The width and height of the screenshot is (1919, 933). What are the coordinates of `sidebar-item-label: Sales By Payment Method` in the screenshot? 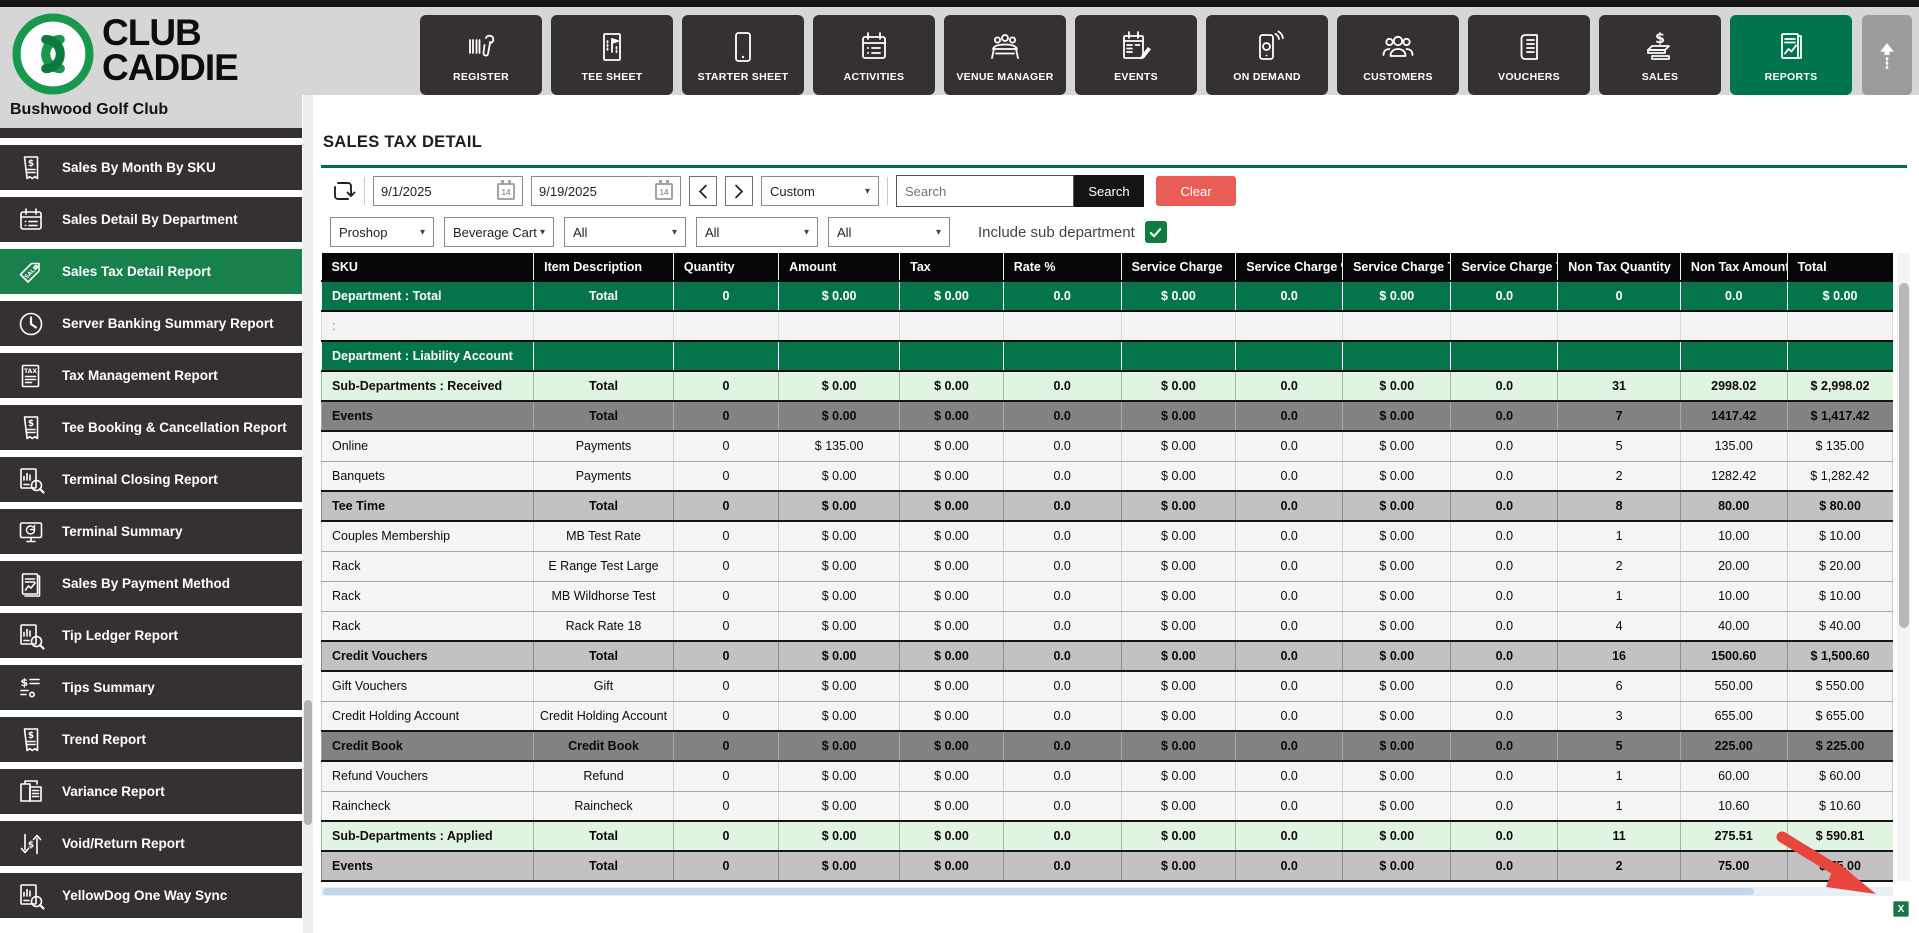 It's located at (146, 583).